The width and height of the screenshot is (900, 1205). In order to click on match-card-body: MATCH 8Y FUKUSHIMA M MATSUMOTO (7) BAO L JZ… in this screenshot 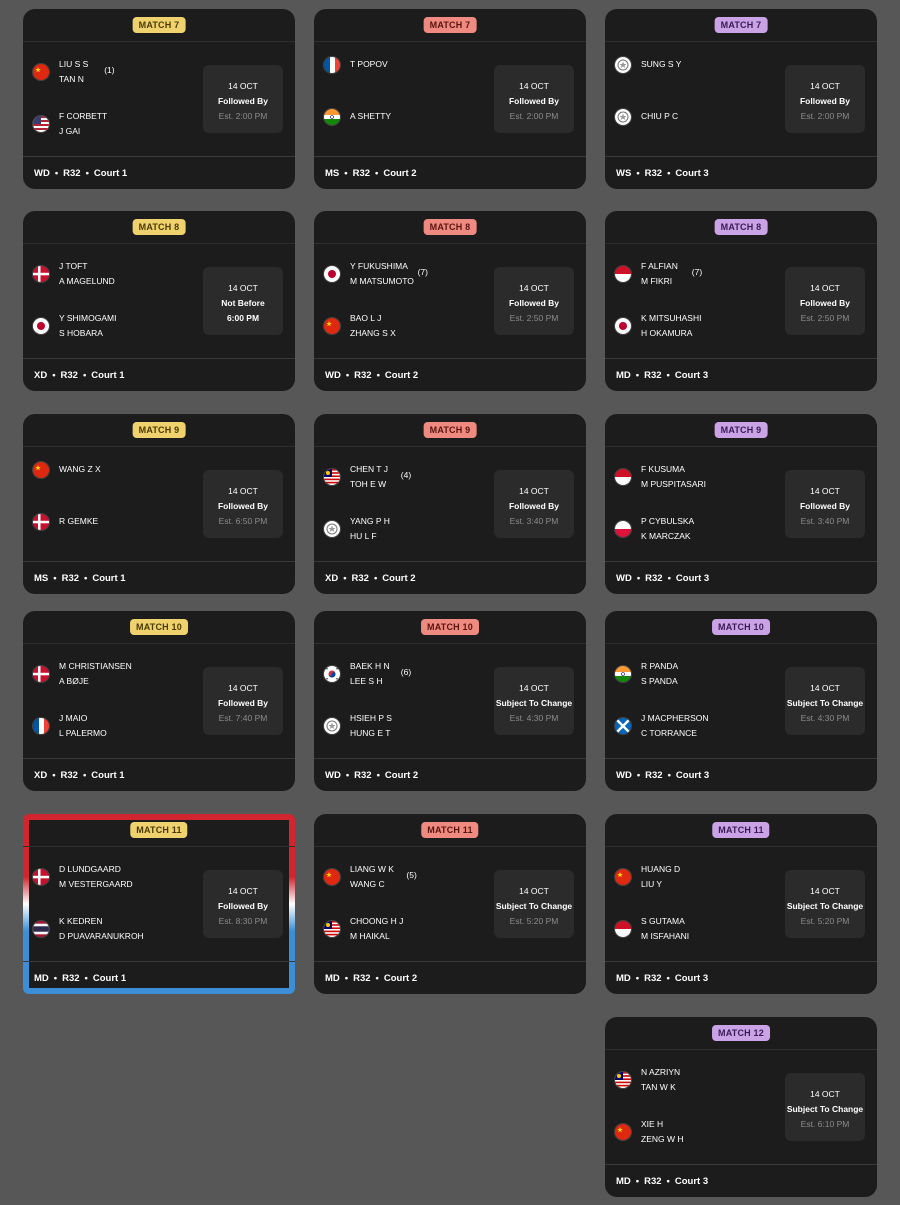, I will do `click(450, 301)`.